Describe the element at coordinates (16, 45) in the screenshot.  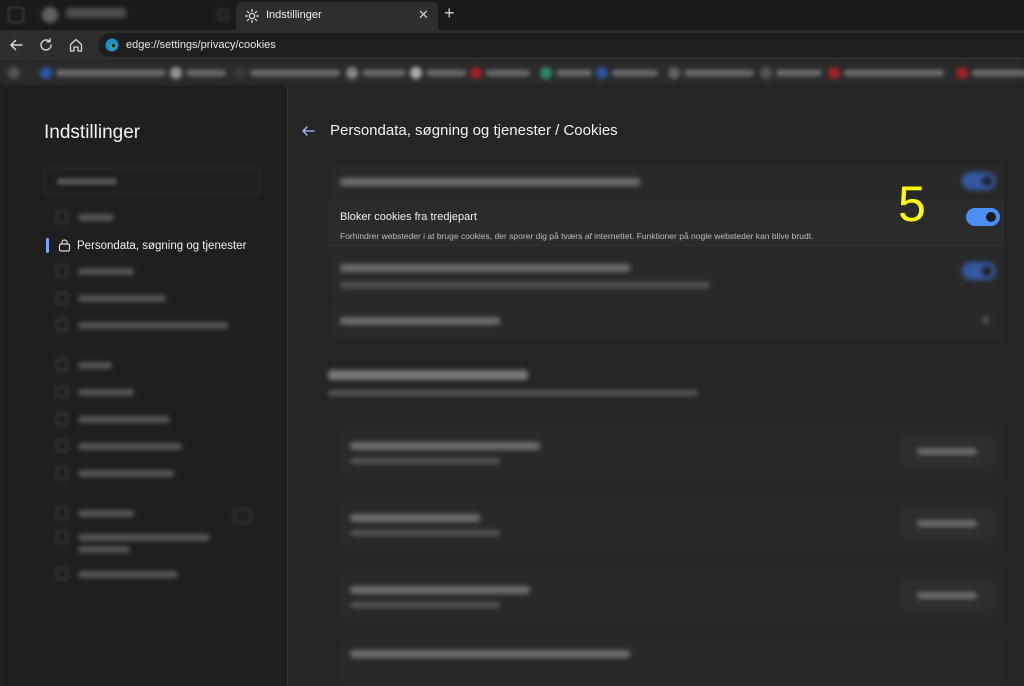
I see `back-icon` at that location.